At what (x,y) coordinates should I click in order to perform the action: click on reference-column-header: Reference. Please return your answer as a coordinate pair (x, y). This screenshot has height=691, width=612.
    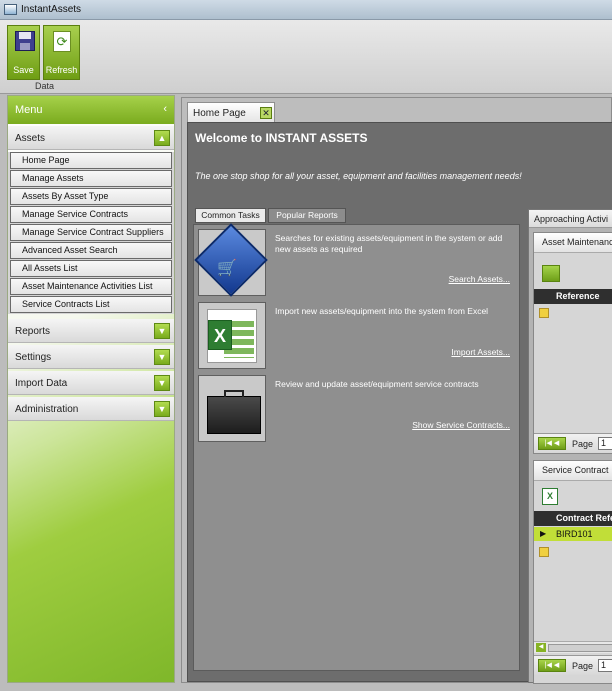
    Looking at the image, I should click on (573, 296).